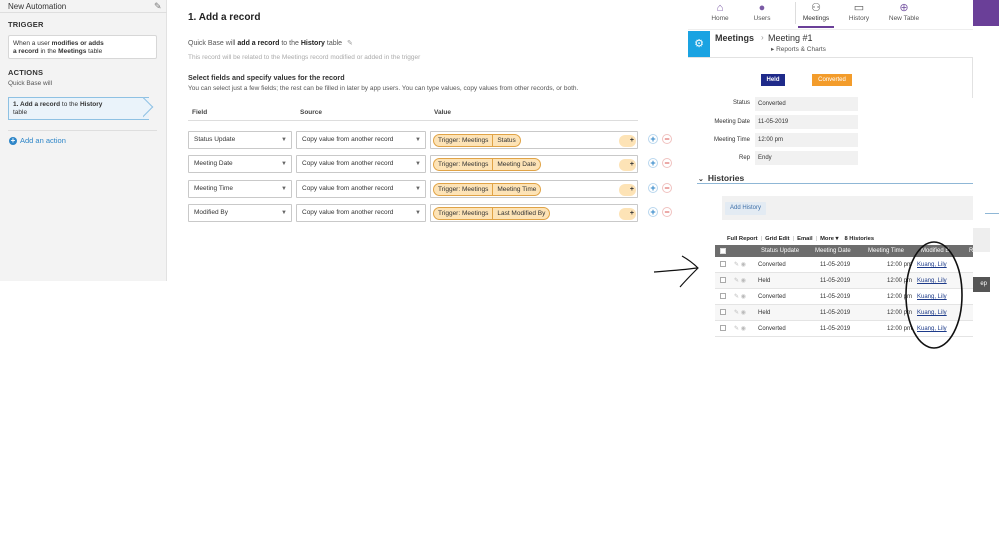 Image resolution: width=999 pixels, height=541 pixels. Describe the element at coordinates (734, 38) in the screenshot. I see `breadcrumb-table: Meetings` at that location.